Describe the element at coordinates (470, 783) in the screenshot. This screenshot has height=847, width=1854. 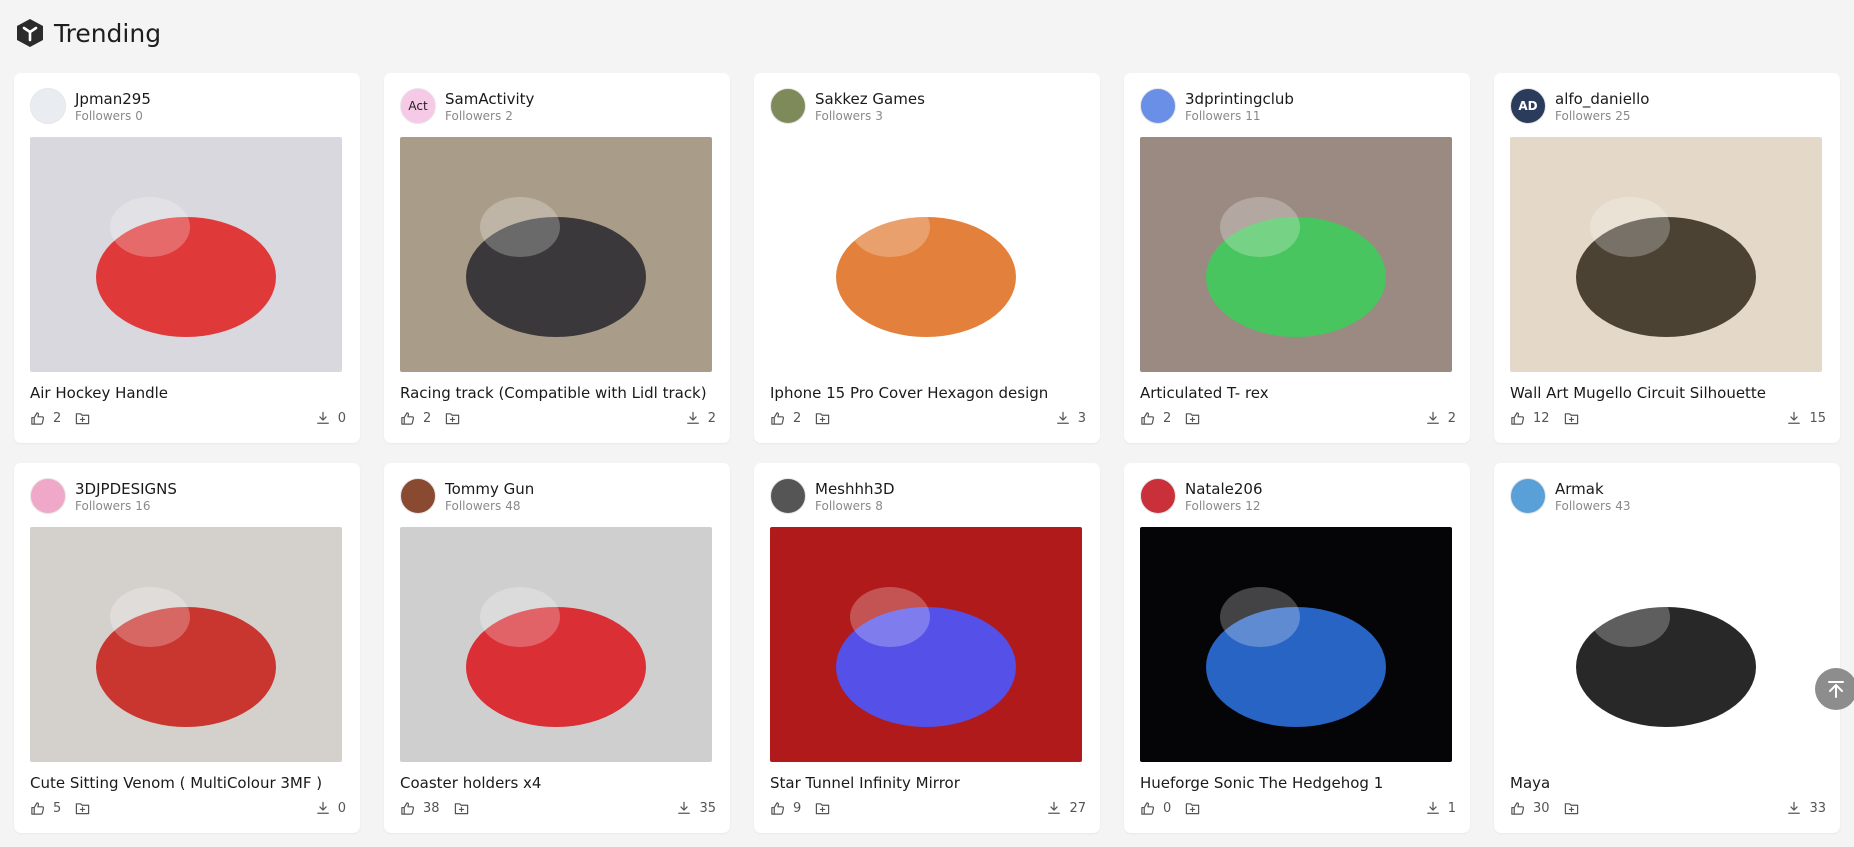
I see `model-title: Coaster holders x4` at that location.